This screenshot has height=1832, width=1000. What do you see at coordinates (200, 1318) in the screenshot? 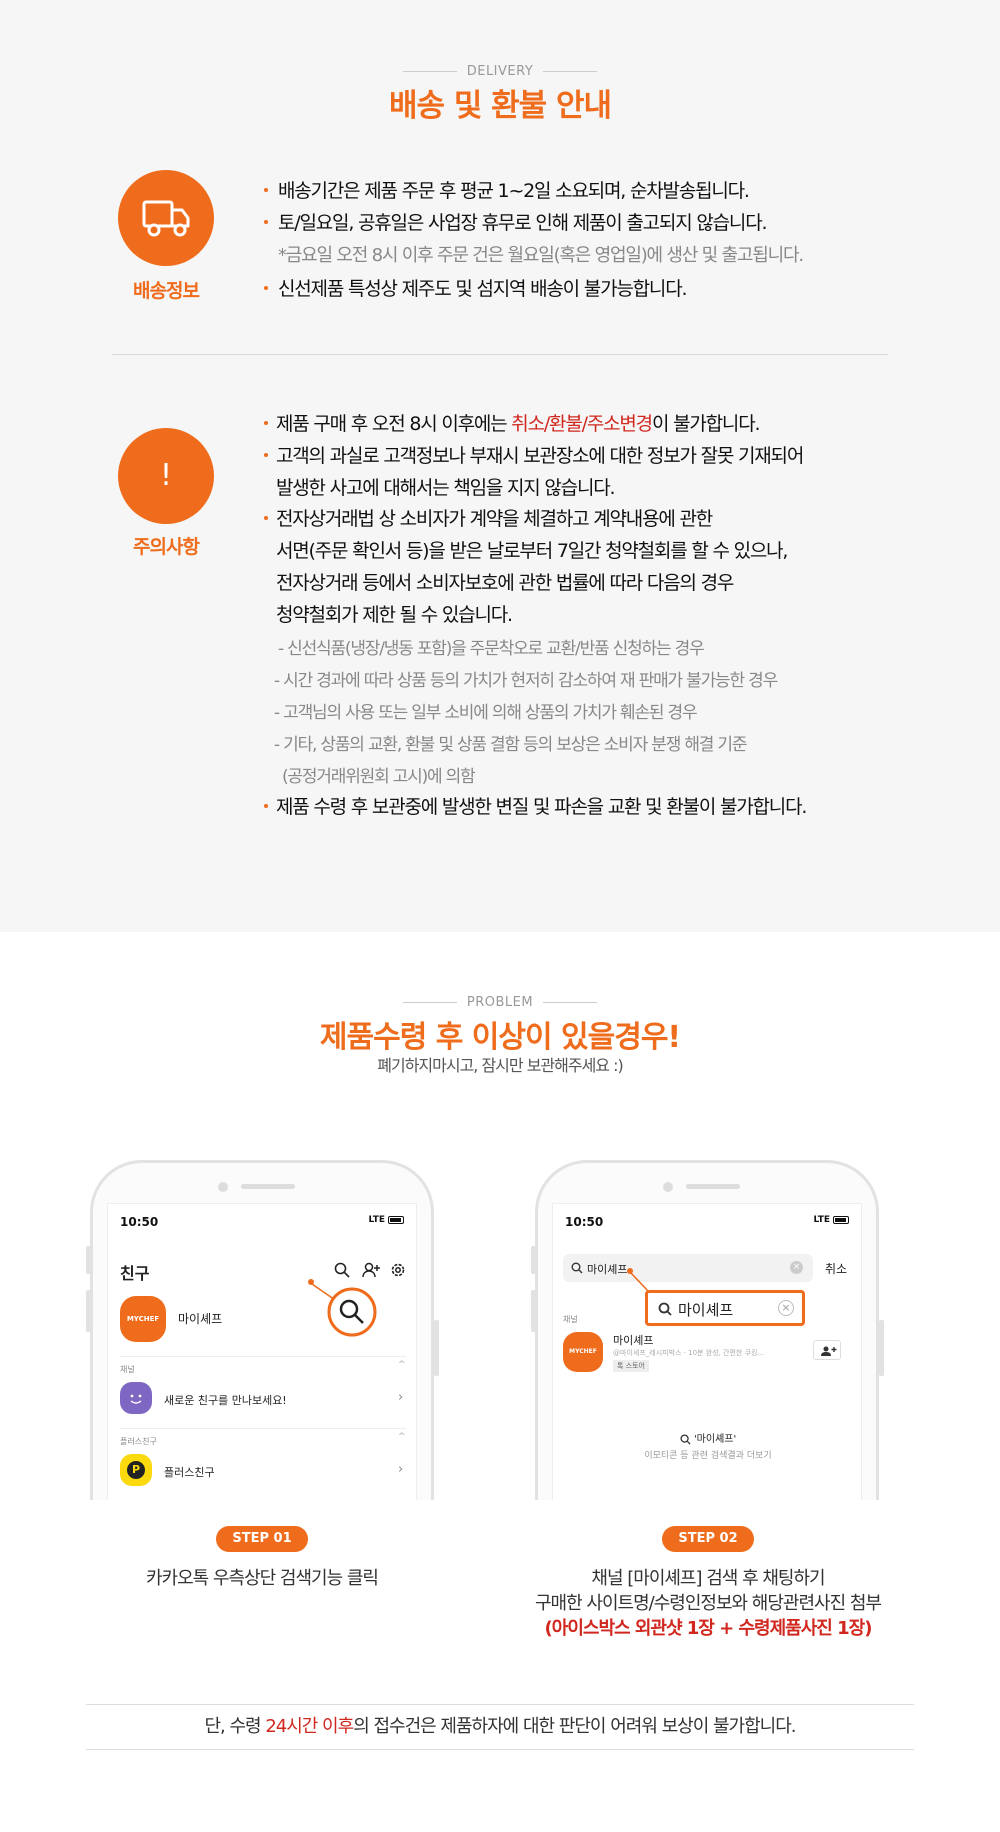
I see `profile-name: 마이셰프` at bounding box center [200, 1318].